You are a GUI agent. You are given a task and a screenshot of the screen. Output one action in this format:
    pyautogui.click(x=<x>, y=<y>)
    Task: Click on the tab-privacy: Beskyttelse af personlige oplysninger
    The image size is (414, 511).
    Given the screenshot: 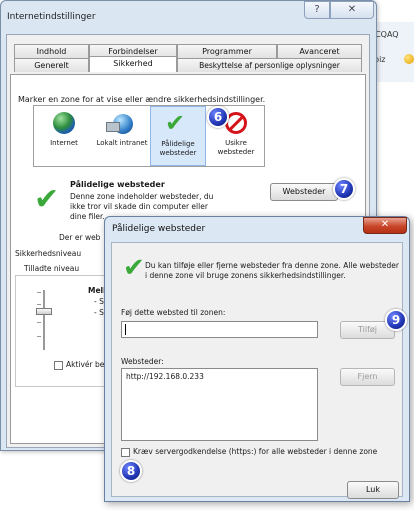 What is the action you would take?
    pyautogui.click(x=269, y=65)
    